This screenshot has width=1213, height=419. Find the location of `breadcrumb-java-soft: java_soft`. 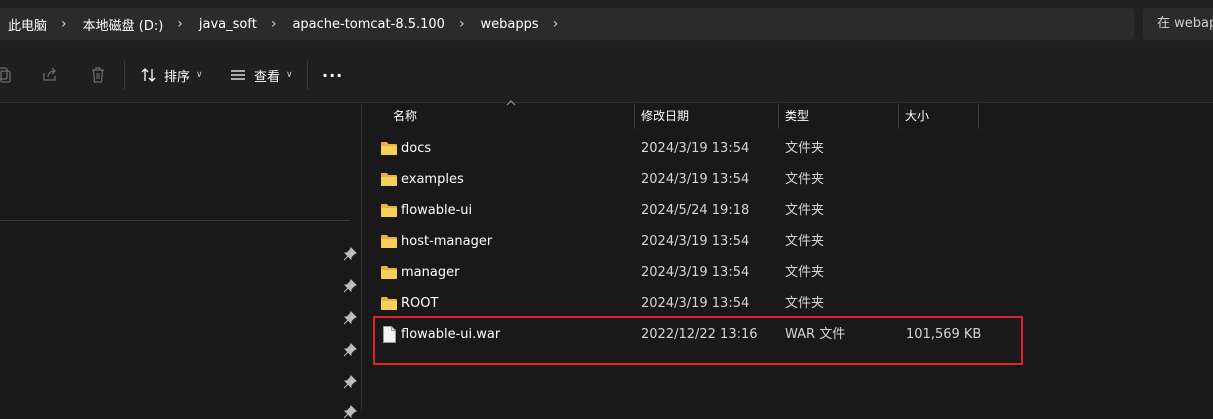

breadcrumb-java-soft: java_soft is located at coordinates (228, 24).